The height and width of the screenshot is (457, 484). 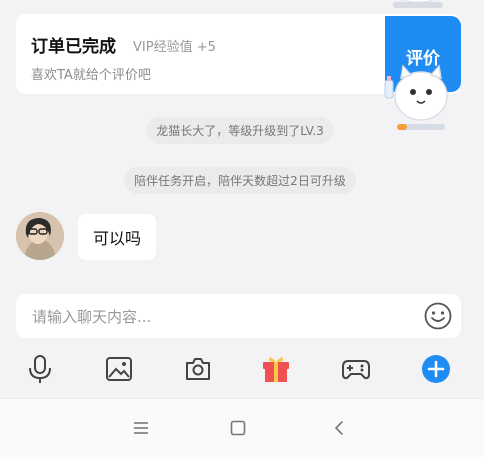 I want to click on back-nav-button, so click(x=339, y=428).